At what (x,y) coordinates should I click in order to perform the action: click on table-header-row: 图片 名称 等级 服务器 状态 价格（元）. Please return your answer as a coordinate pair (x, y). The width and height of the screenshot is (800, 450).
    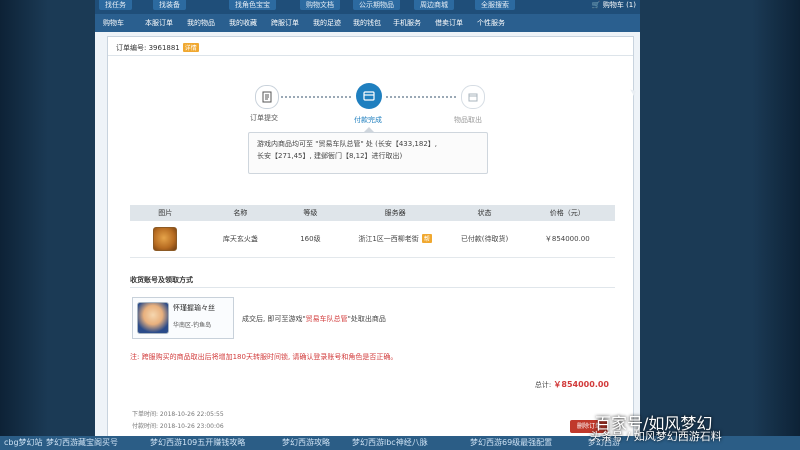
    Looking at the image, I should click on (372, 213).